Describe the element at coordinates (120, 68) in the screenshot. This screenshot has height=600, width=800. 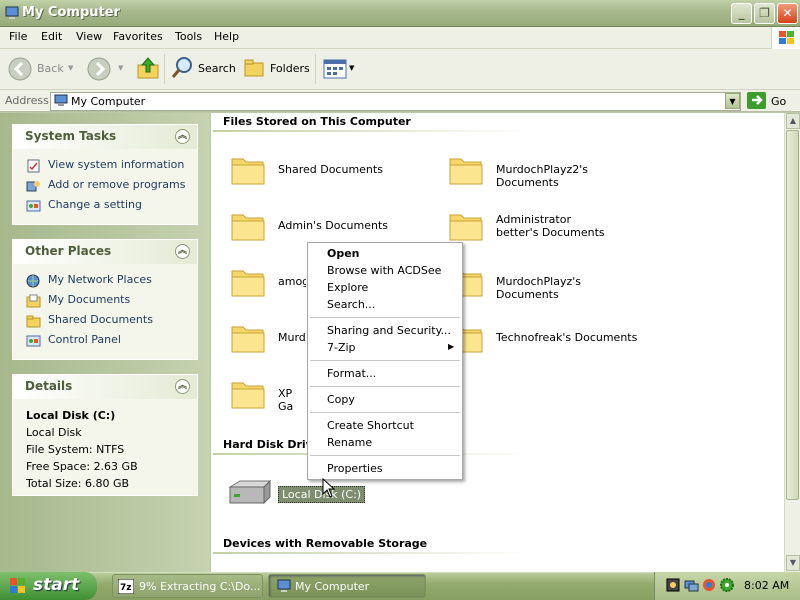
I see `forward-dropdown-icon: ▼` at that location.